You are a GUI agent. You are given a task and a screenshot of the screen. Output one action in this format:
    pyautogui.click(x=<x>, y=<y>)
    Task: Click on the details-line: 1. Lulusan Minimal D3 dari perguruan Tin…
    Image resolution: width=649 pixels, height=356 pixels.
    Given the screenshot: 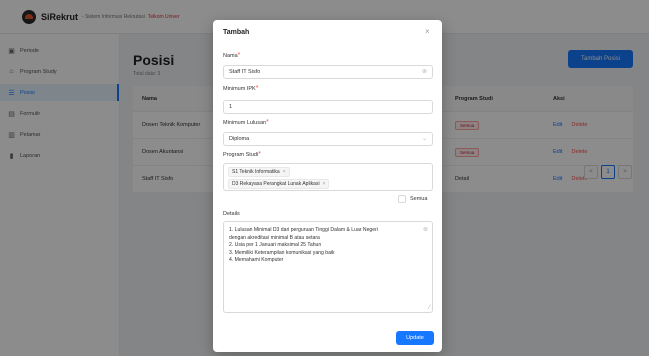 What is the action you would take?
    pyautogui.click(x=303, y=230)
    